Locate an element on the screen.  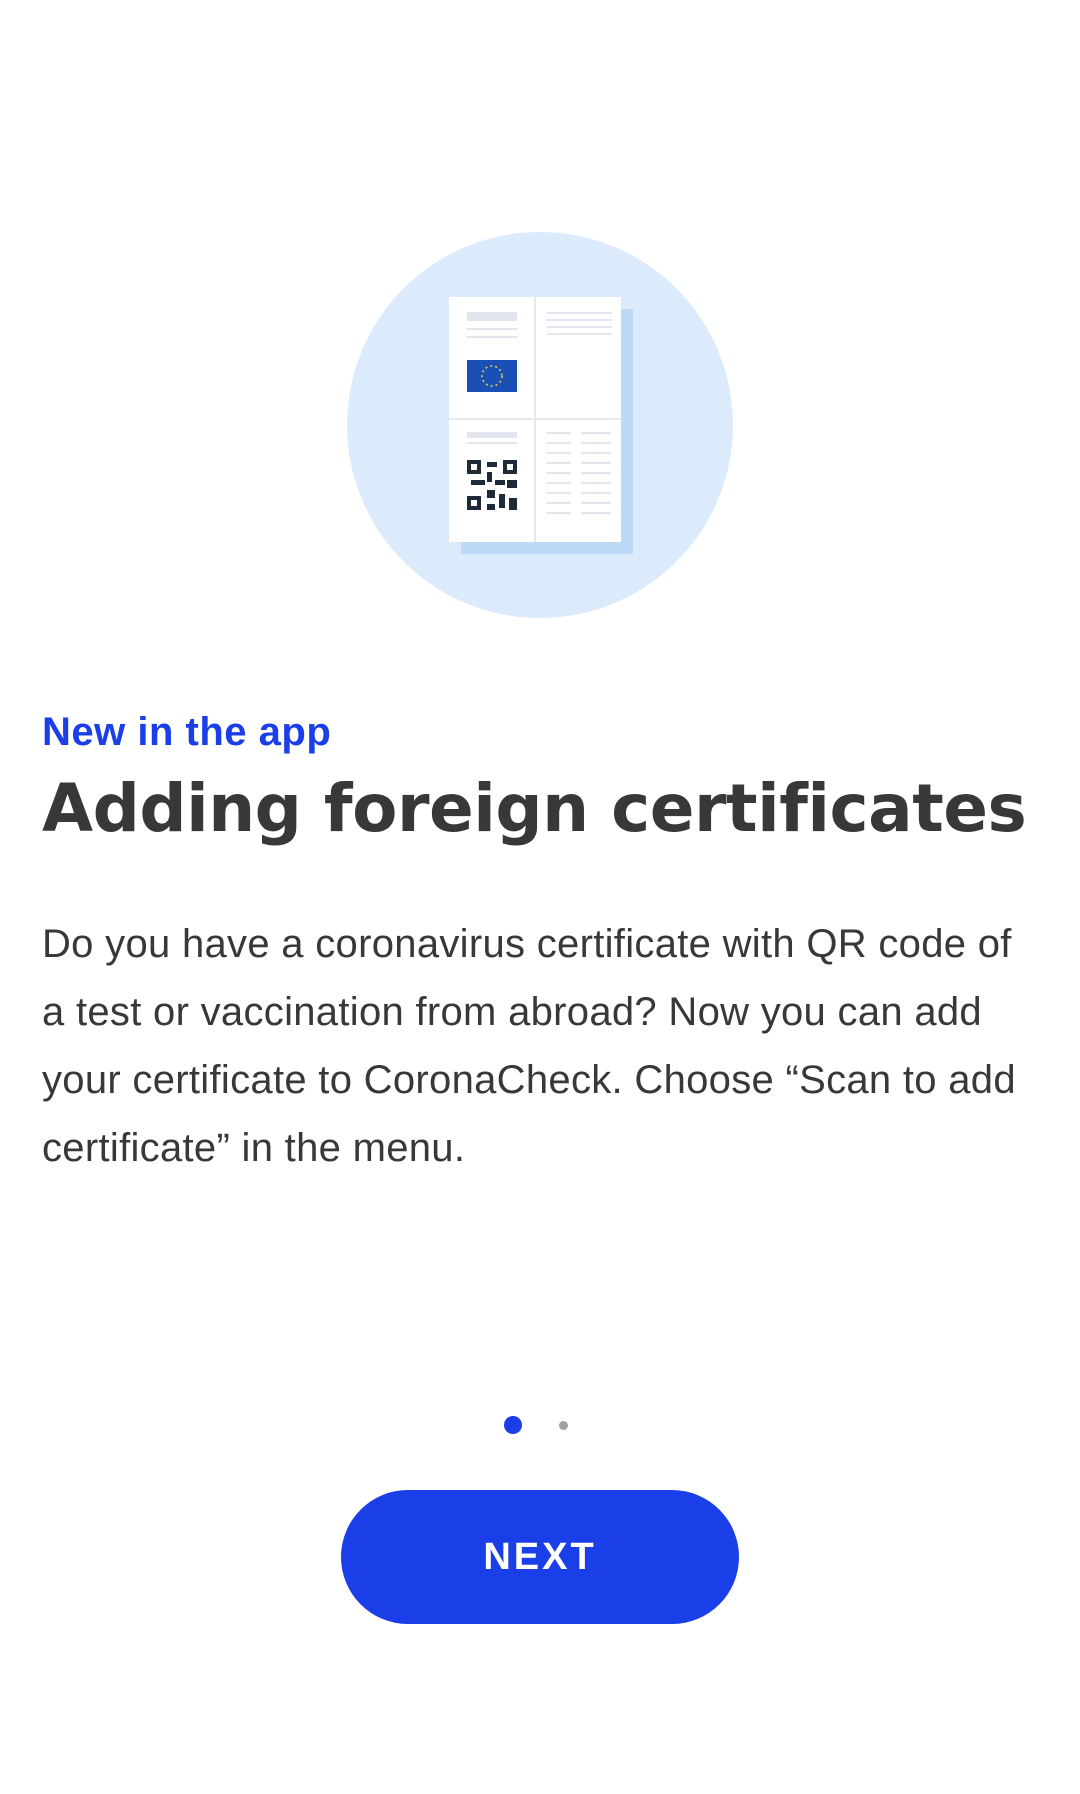
certificate-illustration is located at coordinates (540, 425).